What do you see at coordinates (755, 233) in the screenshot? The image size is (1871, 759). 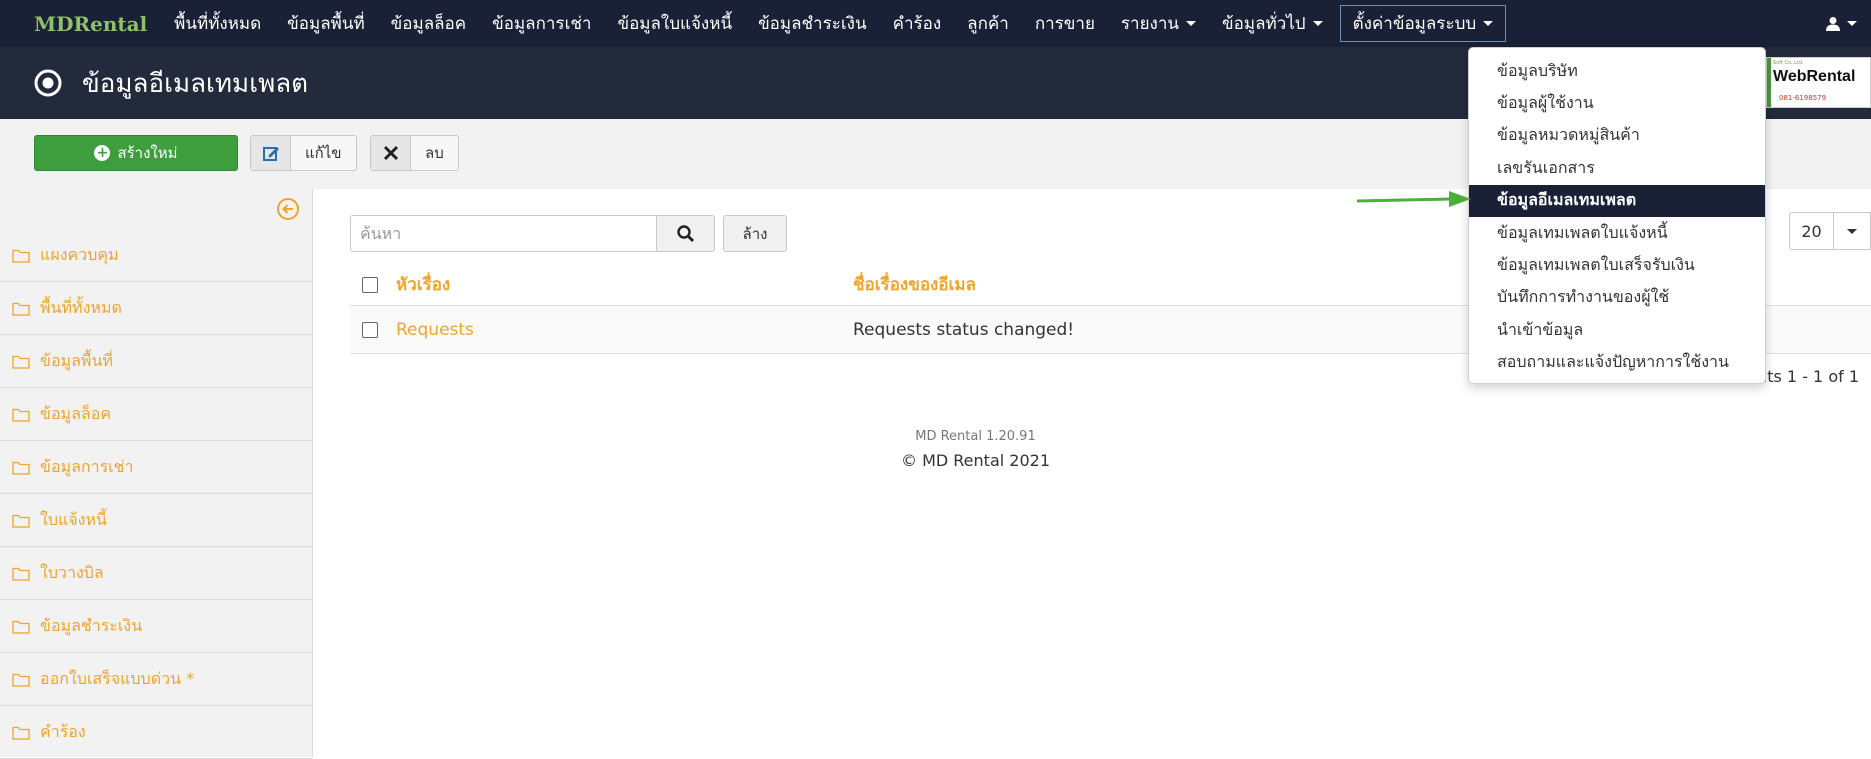 I see `clear-button: ล้าง` at bounding box center [755, 233].